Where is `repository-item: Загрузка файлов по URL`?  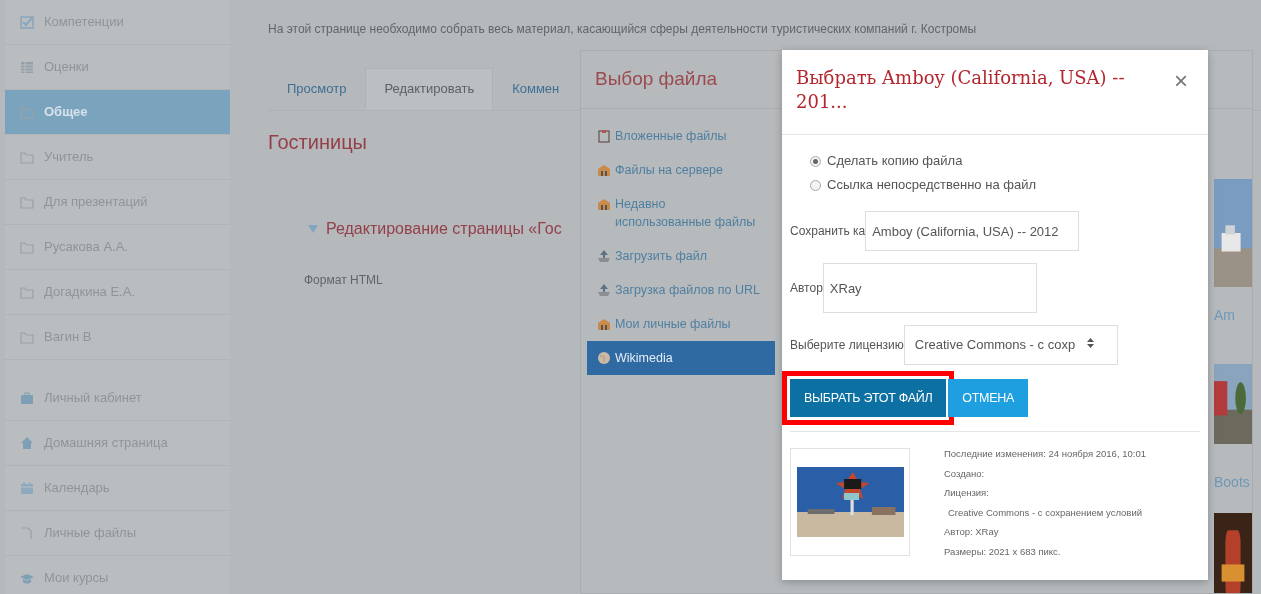
repository-item: Загрузка файлов по URL is located at coordinates (681, 289).